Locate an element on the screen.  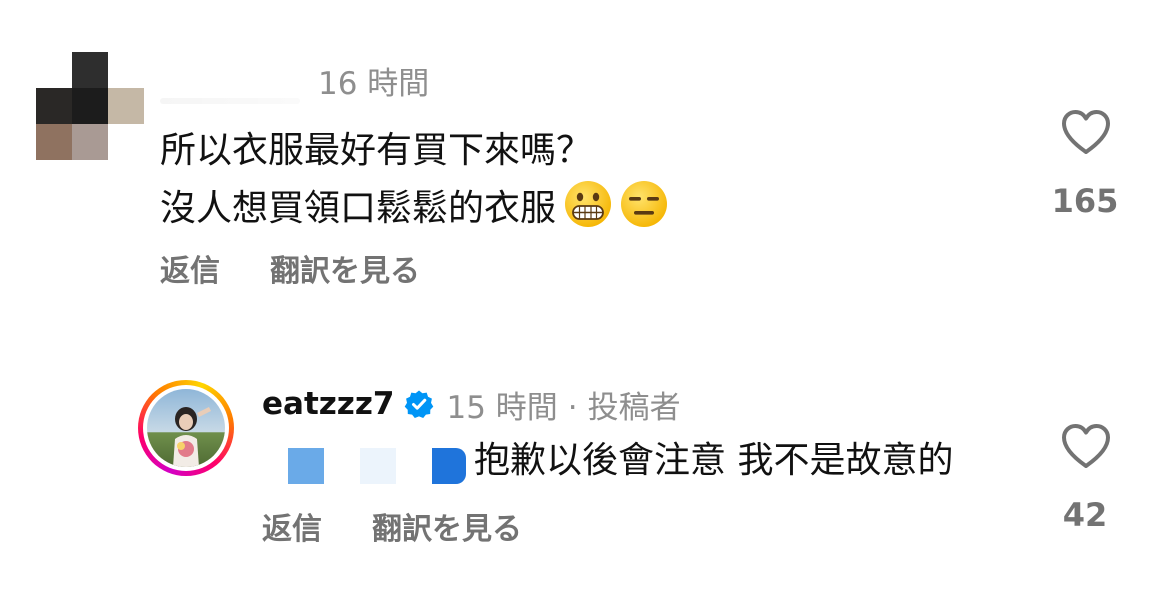
avatar-story-ring is located at coordinates (186, 428).